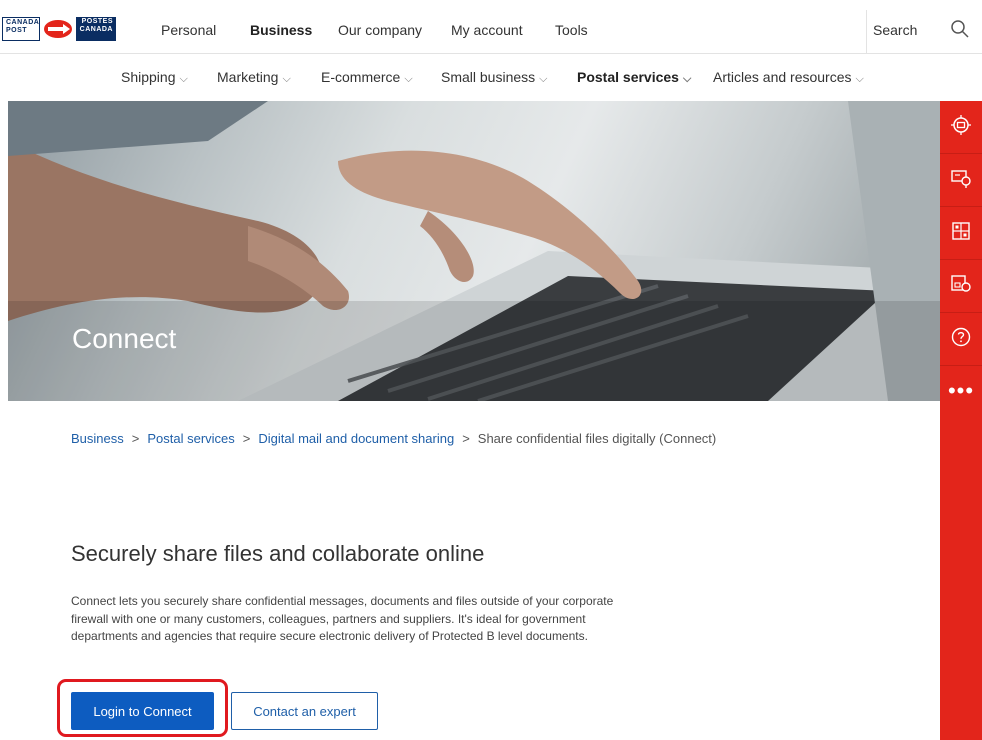  What do you see at coordinates (361, 77) in the screenshot?
I see `subnav-ecommerce-label: E-commerce` at bounding box center [361, 77].